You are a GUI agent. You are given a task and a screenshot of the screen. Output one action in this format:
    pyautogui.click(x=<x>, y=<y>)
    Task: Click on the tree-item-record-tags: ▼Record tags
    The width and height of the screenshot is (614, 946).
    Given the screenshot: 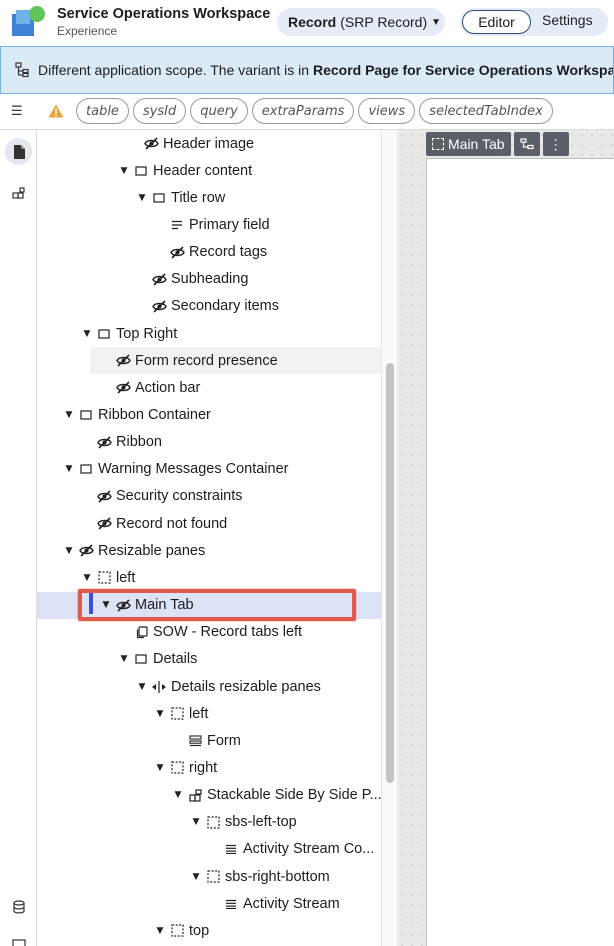 What is the action you would take?
    pyautogui.click(x=209, y=252)
    